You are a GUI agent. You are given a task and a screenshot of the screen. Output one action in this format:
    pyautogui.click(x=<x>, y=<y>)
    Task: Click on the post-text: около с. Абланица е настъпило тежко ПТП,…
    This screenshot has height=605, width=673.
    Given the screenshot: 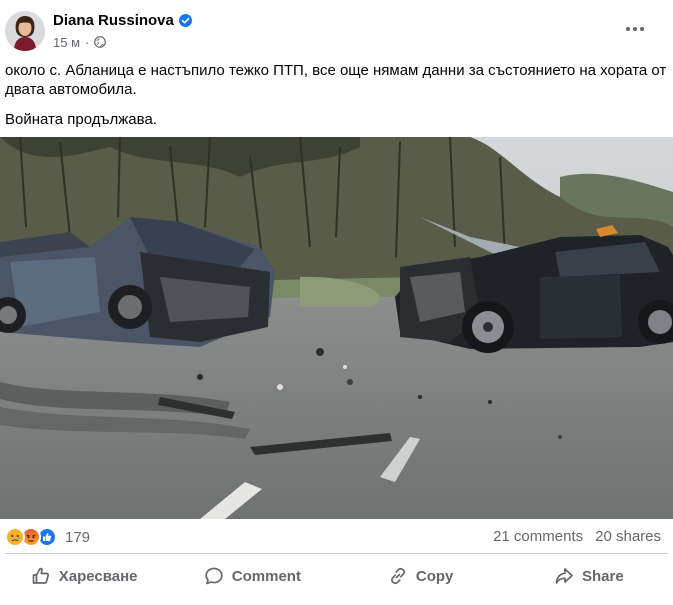 What is the action you would take?
    pyautogui.click(x=336, y=100)
    